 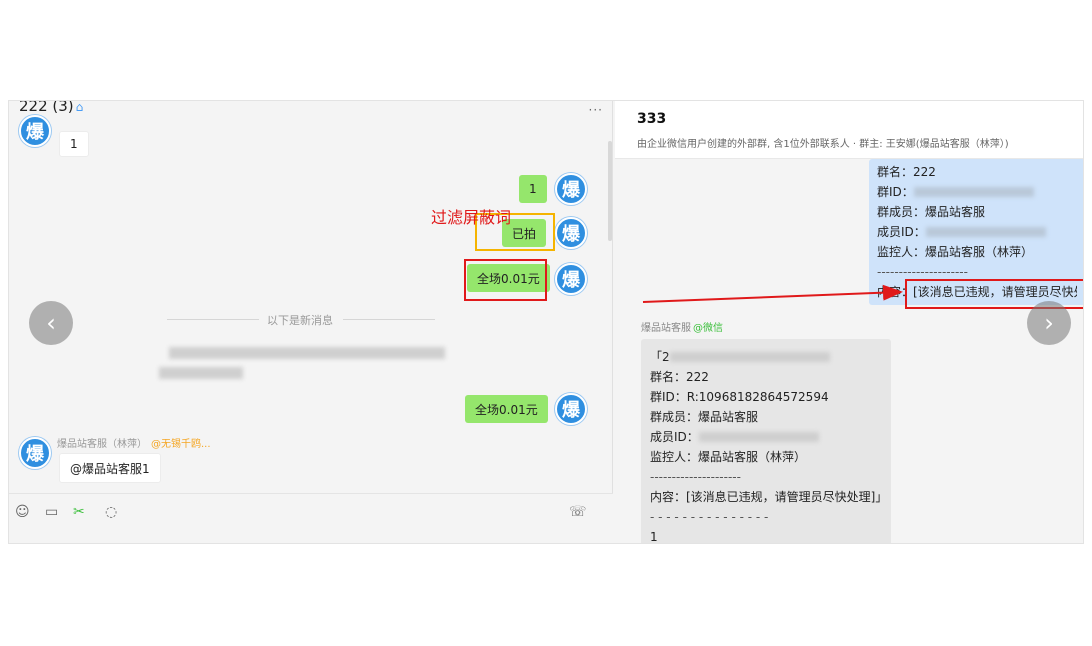 I want to click on group-title: 333, so click(x=652, y=119).